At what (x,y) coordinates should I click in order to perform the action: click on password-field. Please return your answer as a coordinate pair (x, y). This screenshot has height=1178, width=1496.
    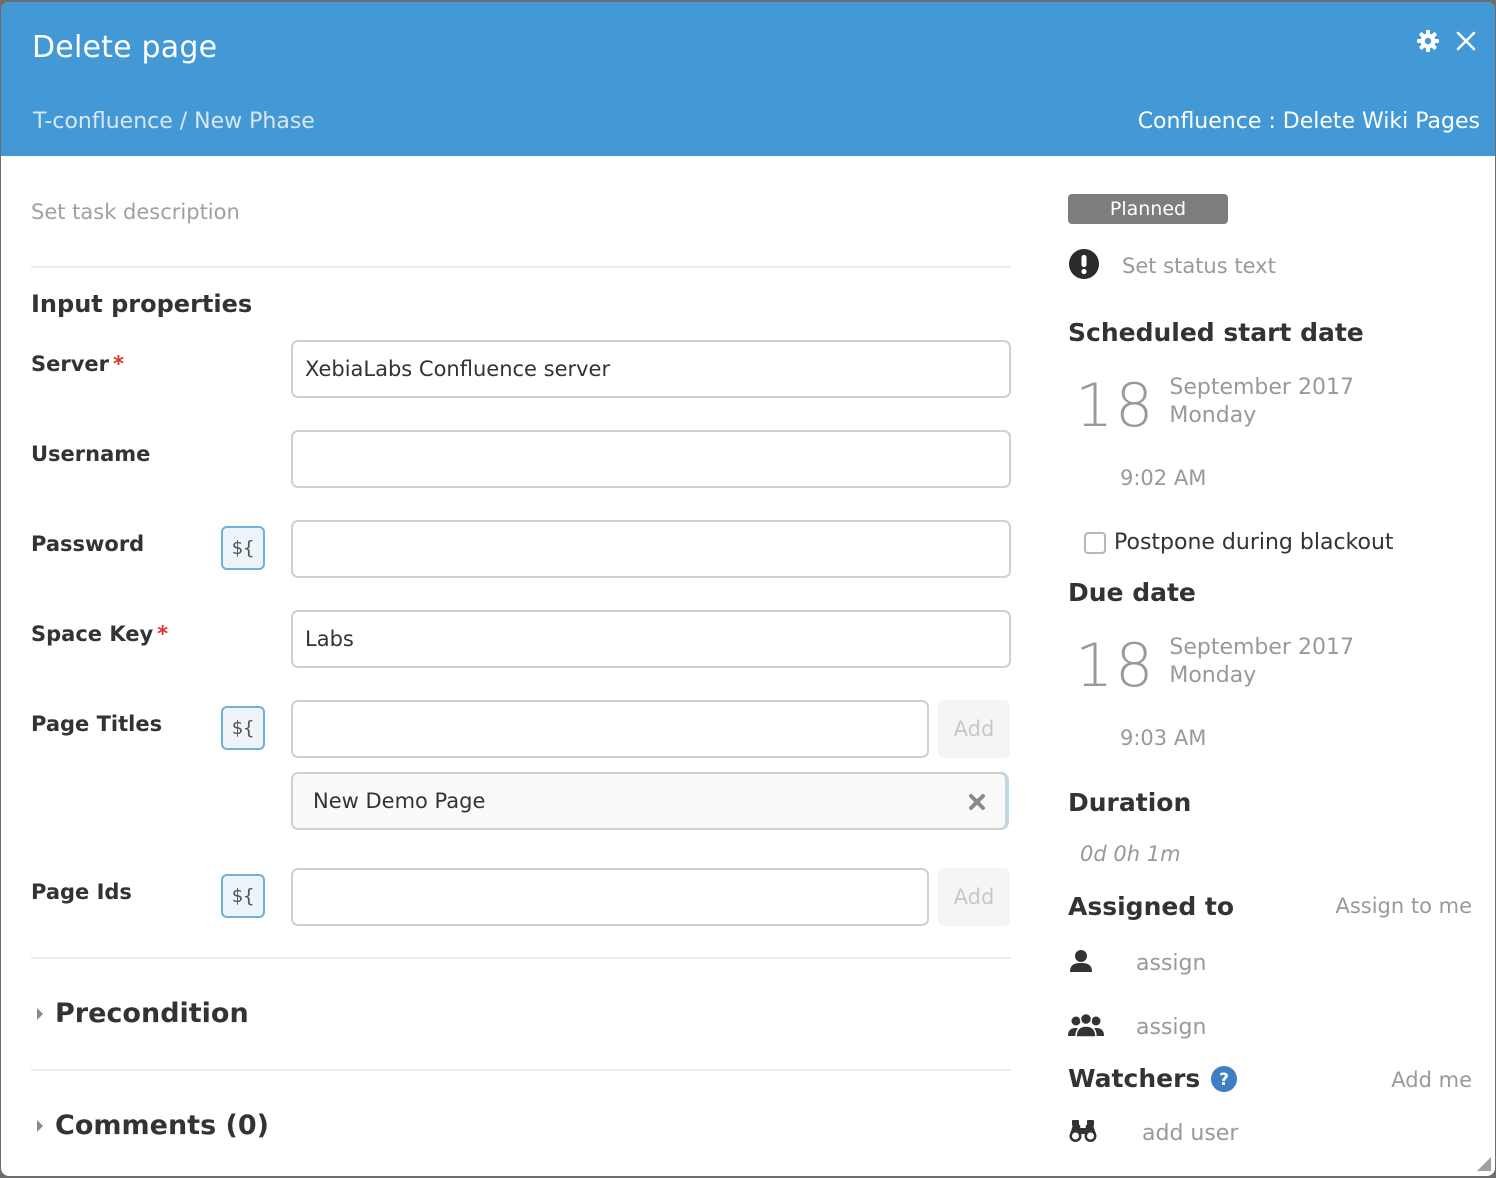
    Looking at the image, I should click on (651, 549).